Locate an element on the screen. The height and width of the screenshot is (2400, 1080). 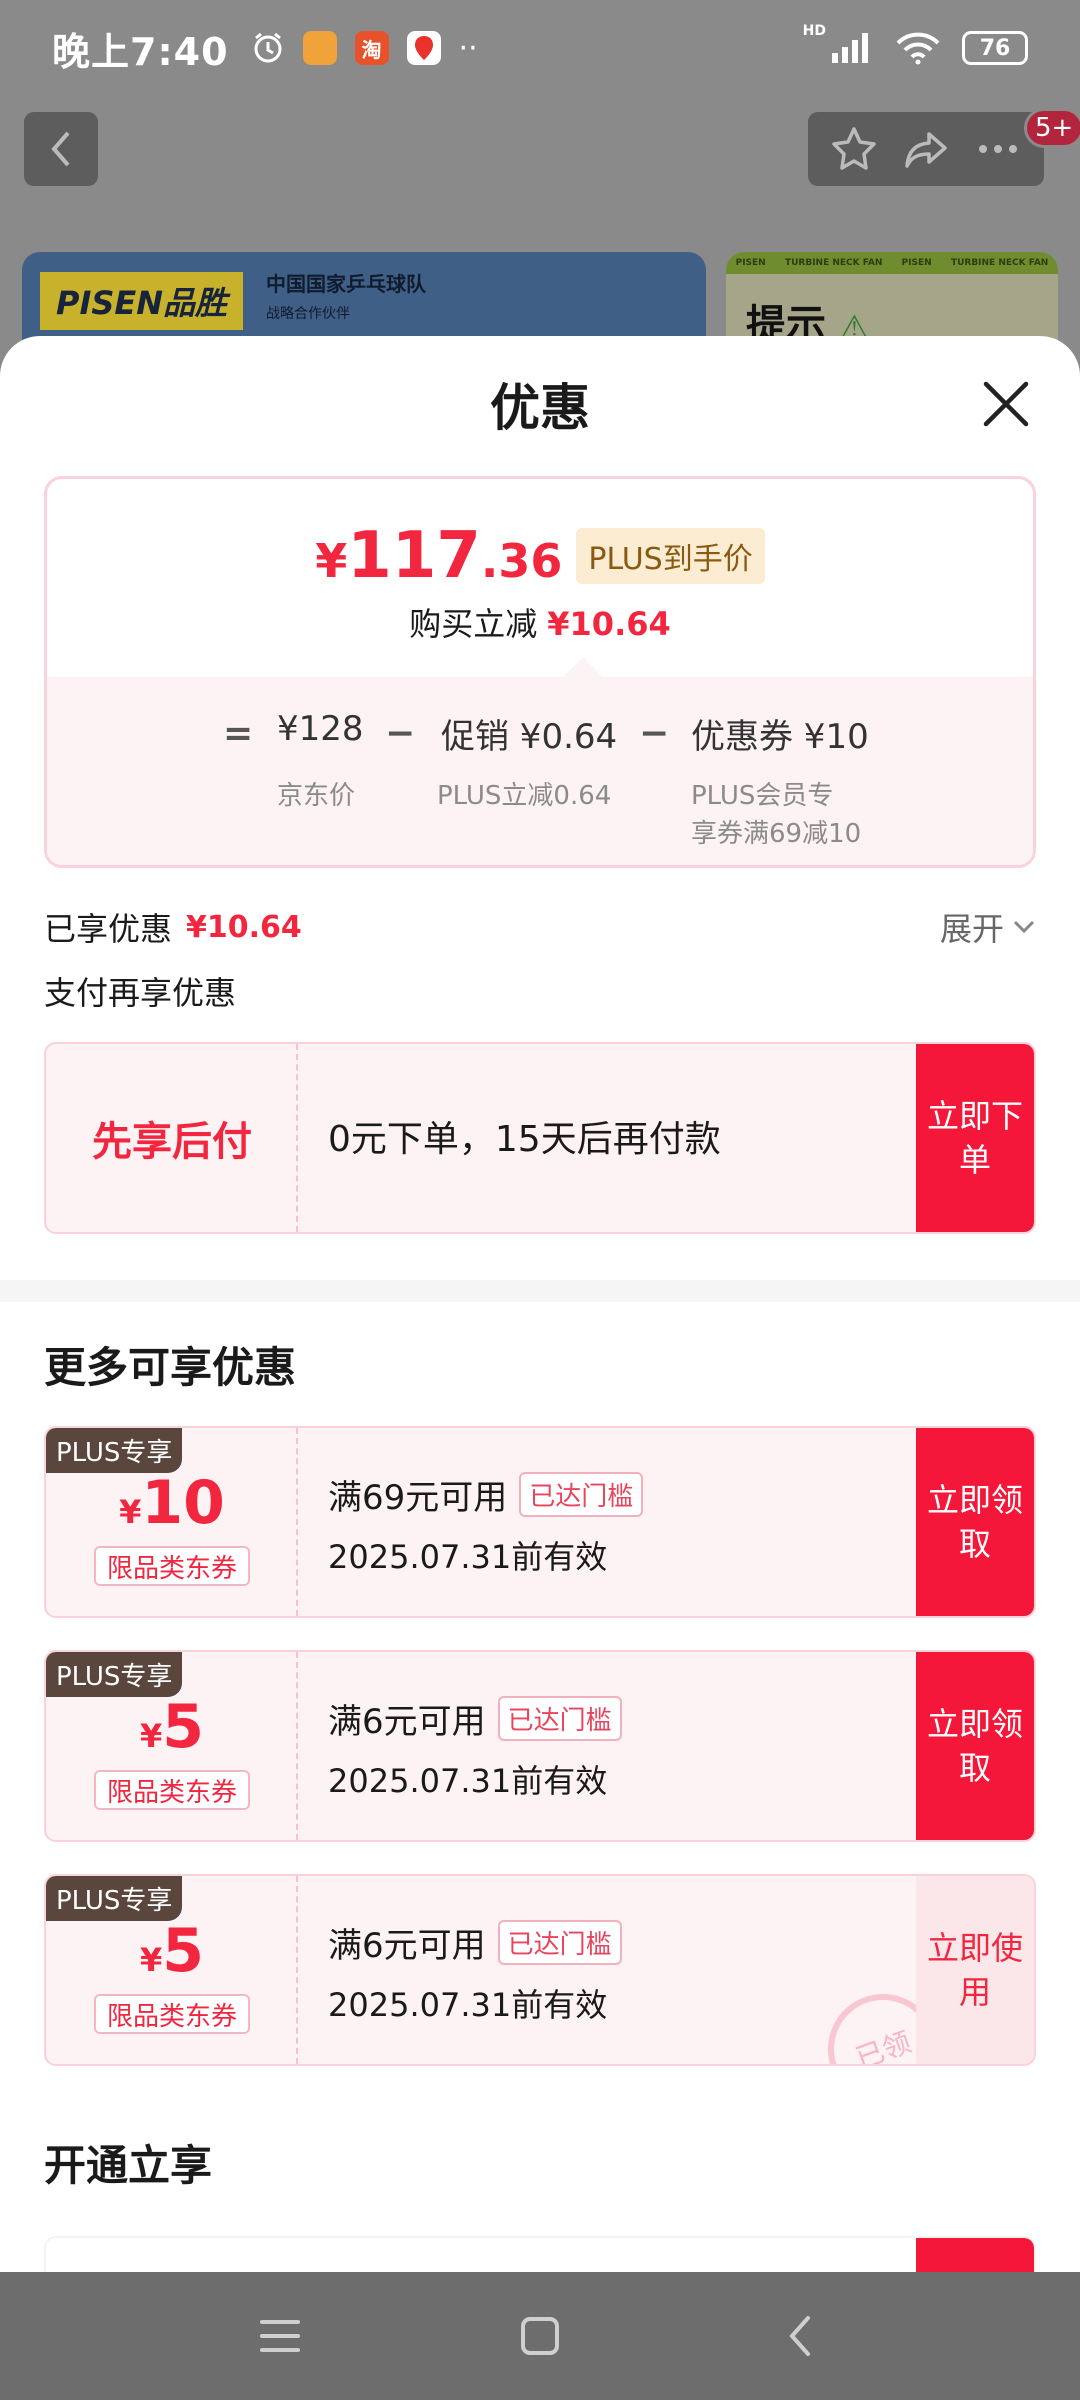
bnpl-card: 先享后付 0元下单，15天后再付款 立即下单 is located at coordinates (540, 1138).